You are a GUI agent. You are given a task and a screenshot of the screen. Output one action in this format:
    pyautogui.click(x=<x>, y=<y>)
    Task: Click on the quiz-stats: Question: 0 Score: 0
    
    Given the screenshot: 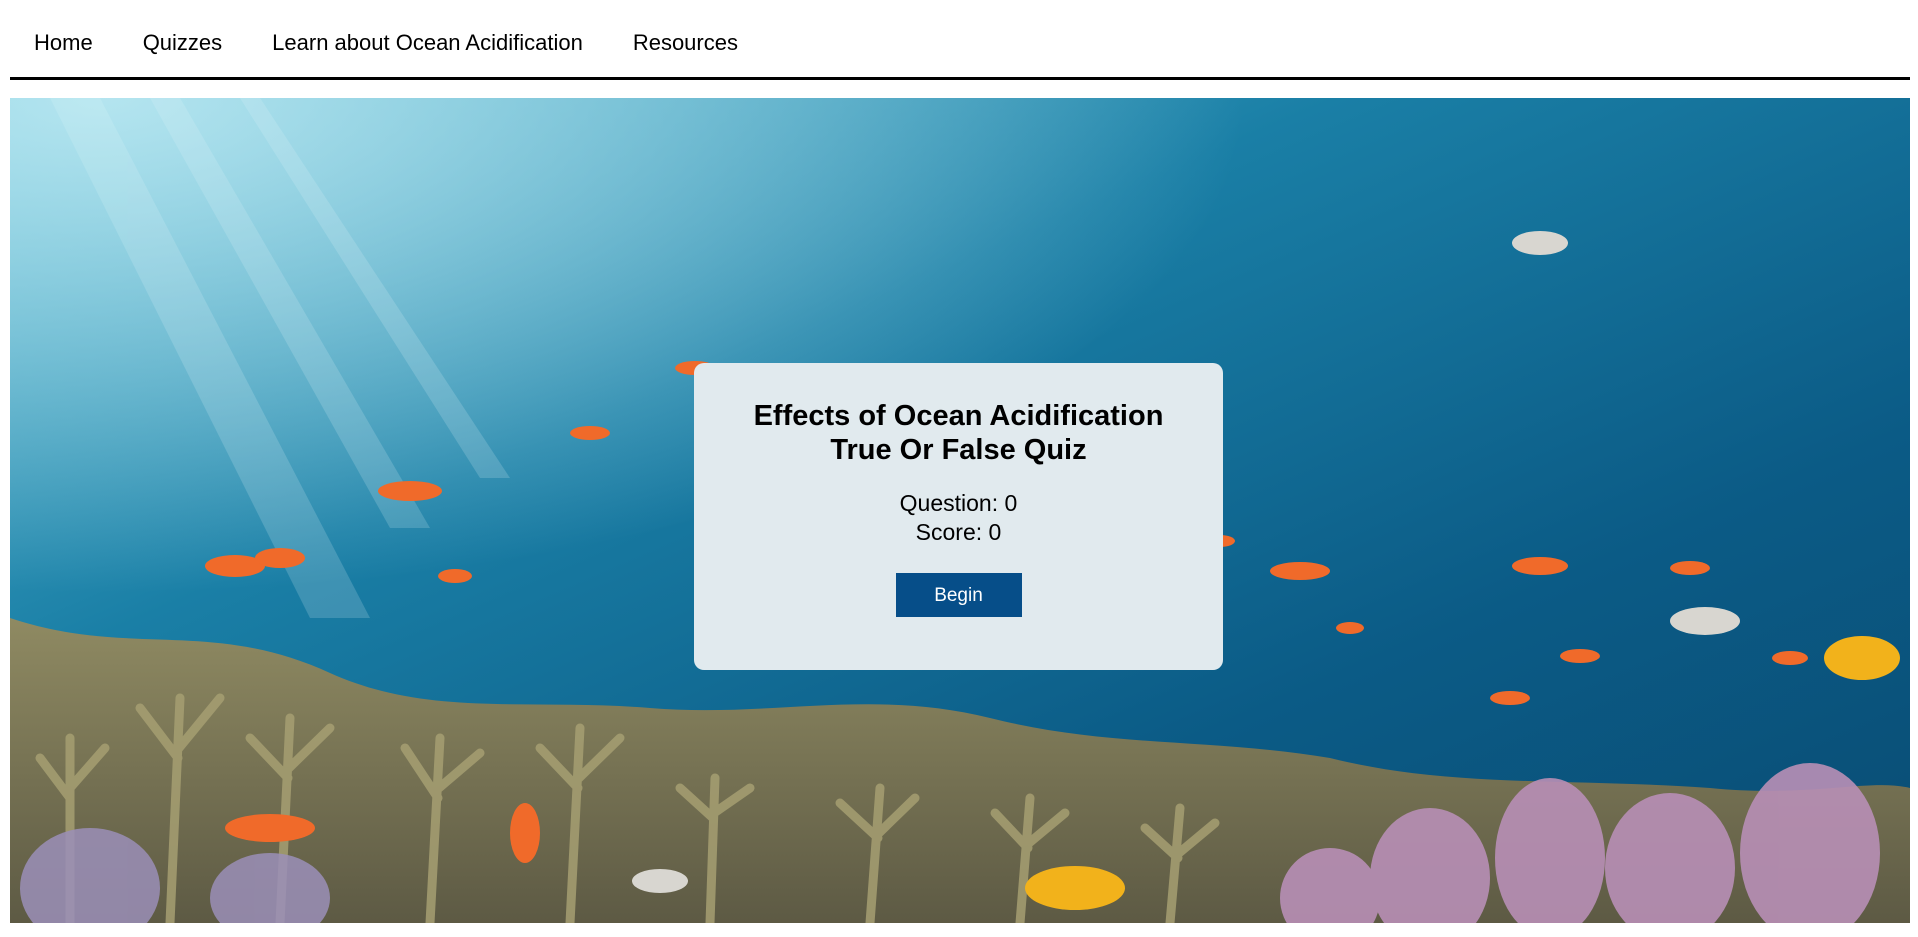 What is the action you would take?
    pyautogui.click(x=958, y=518)
    